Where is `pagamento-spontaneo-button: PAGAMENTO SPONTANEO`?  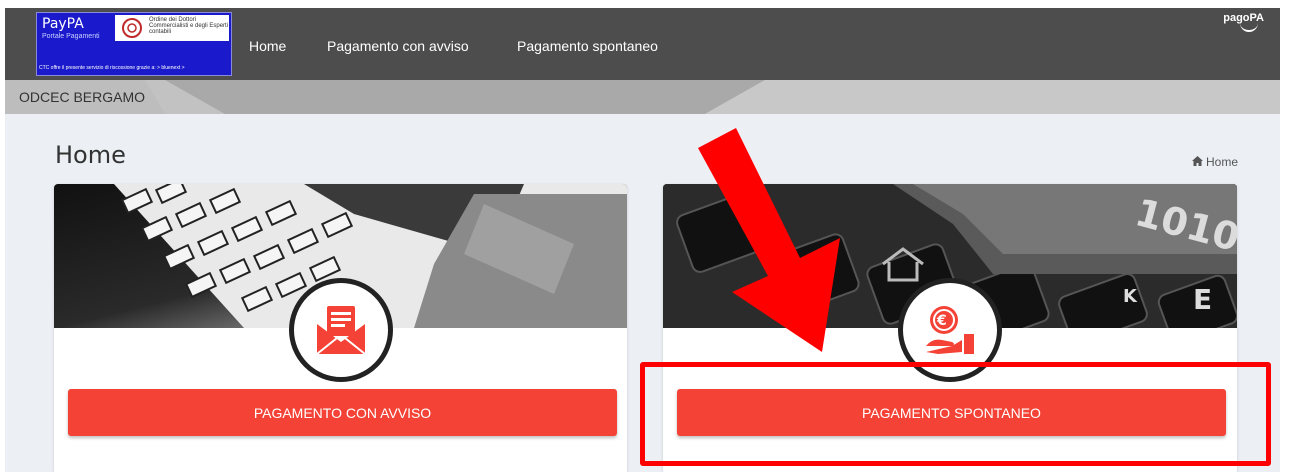 pagamento-spontaneo-button: PAGAMENTO SPONTANEO is located at coordinates (951, 412).